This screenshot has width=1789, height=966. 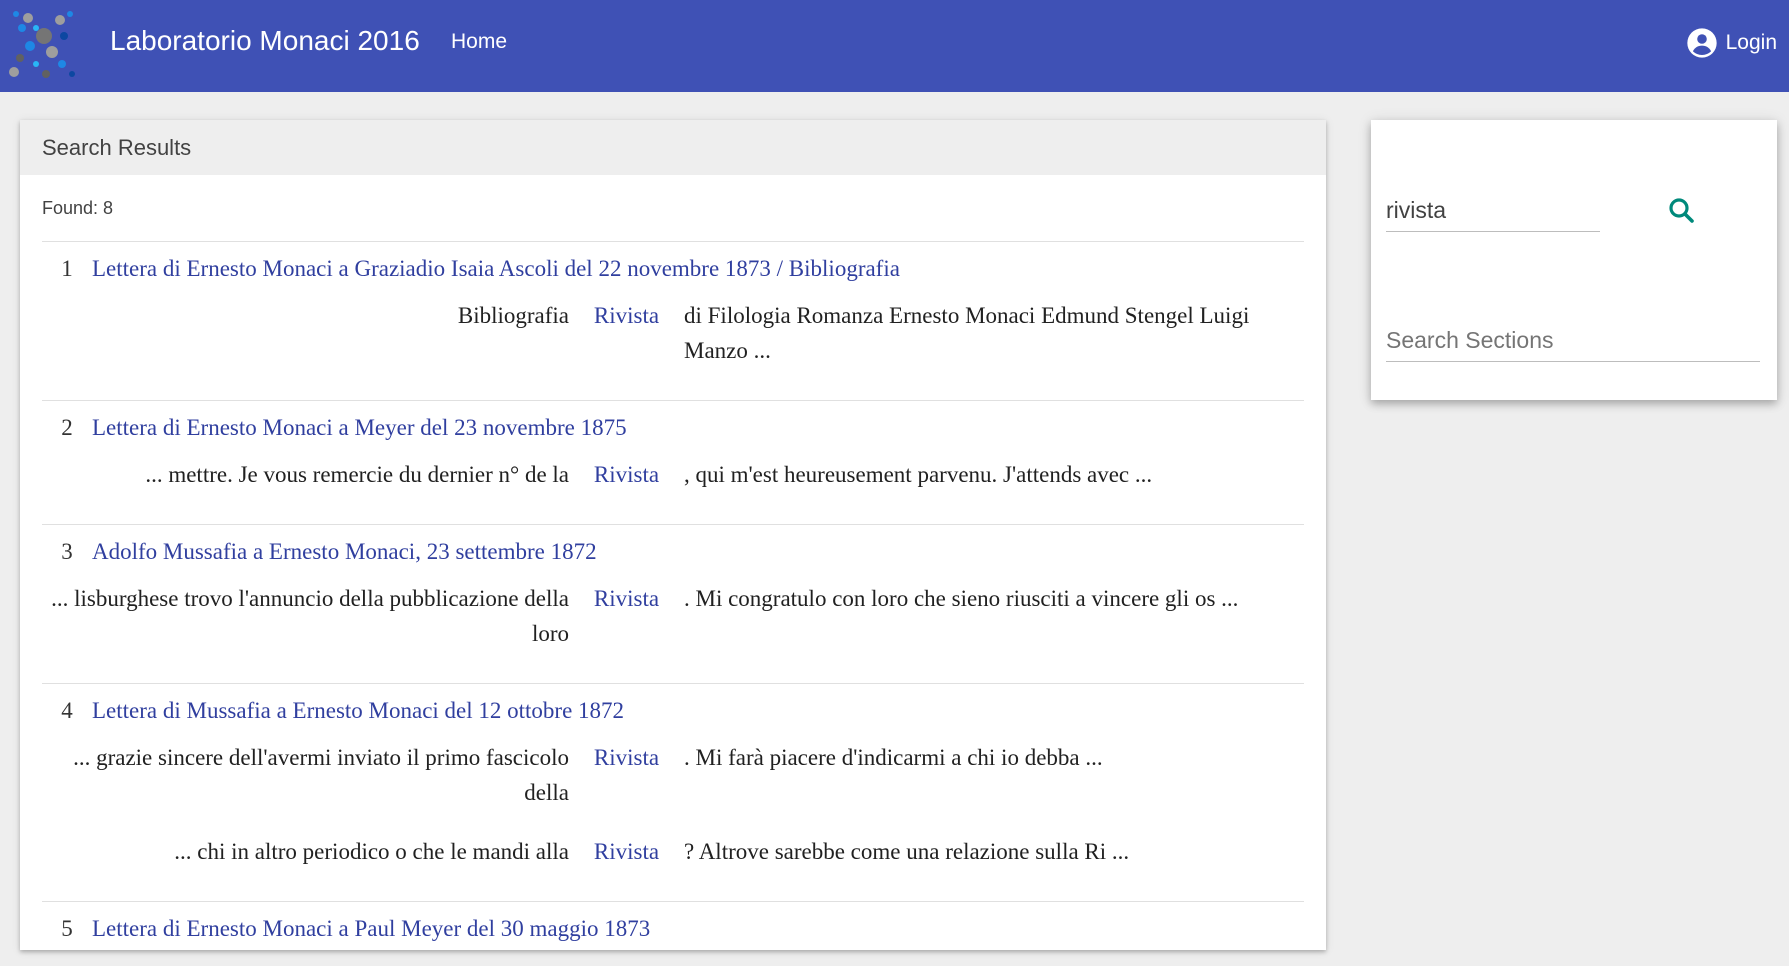 What do you see at coordinates (67, 928) in the screenshot?
I see `result-number: 5` at bounding box center [67, 928].